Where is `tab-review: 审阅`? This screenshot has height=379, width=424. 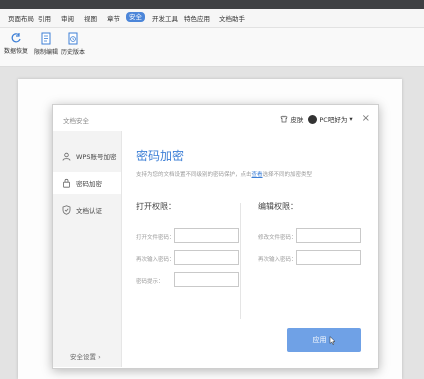
tab-review: 审阅 is located at coordinates (67, 18).